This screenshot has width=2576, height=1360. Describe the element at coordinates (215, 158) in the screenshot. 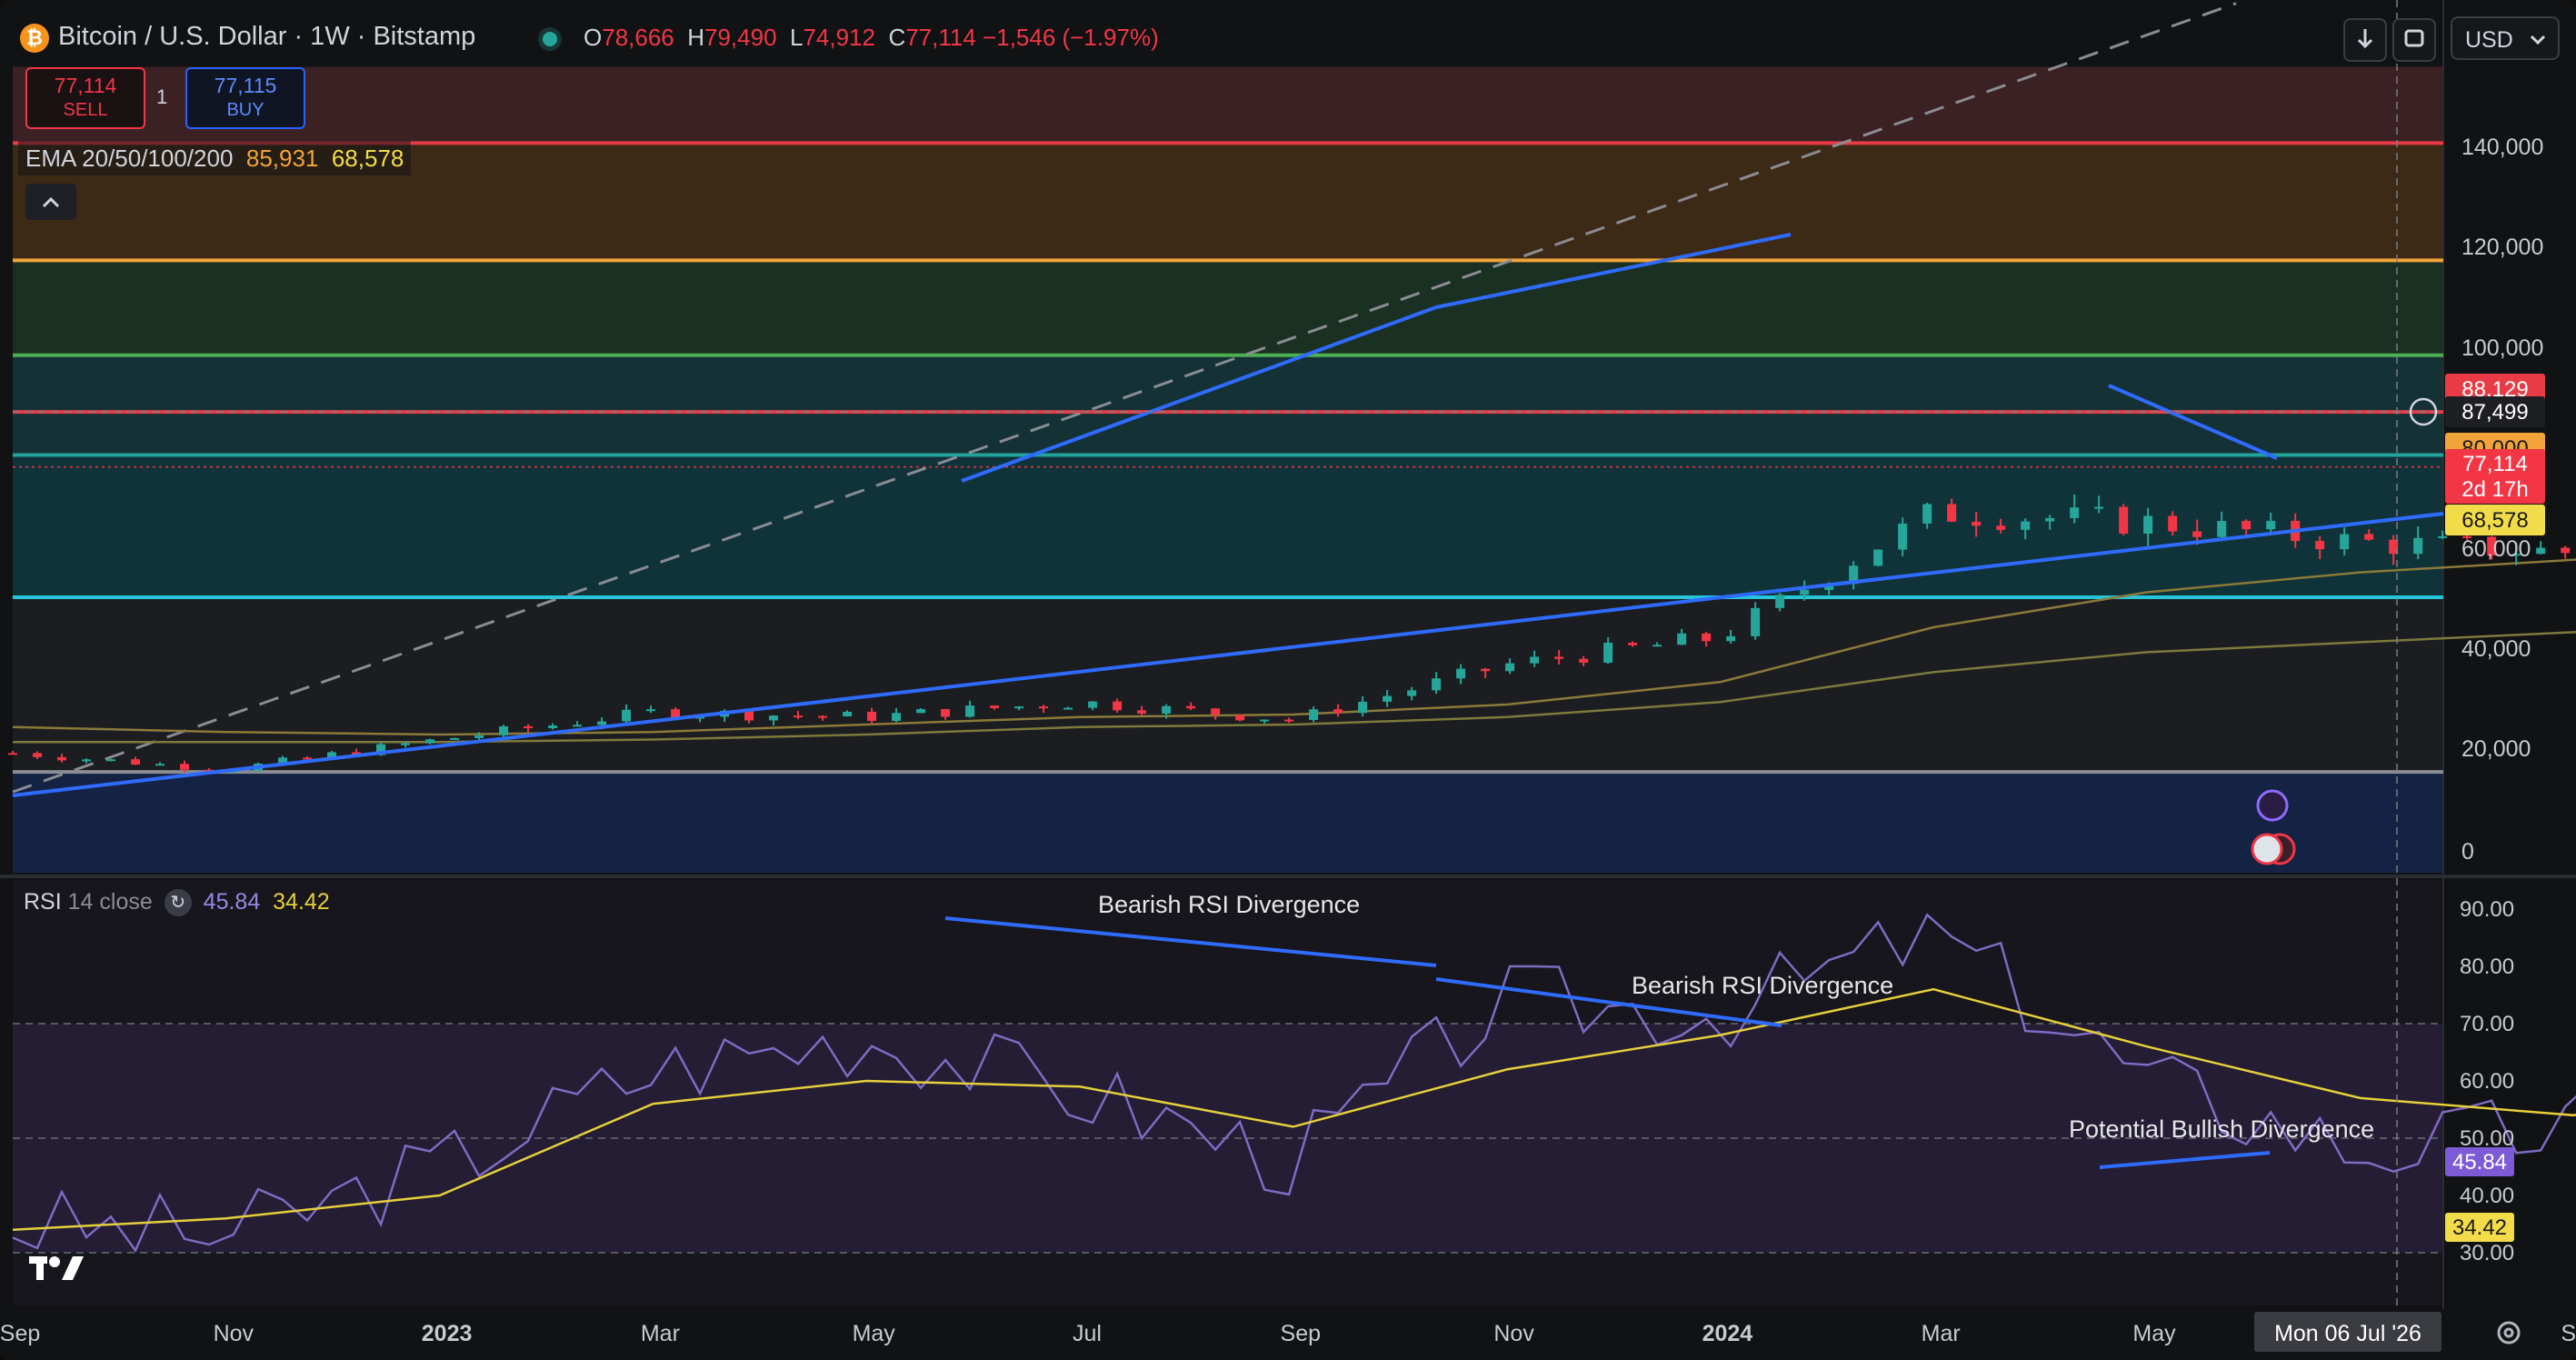

I see `ema-legend: EMA 20/50/100/200 85,931 68,578` at that location.